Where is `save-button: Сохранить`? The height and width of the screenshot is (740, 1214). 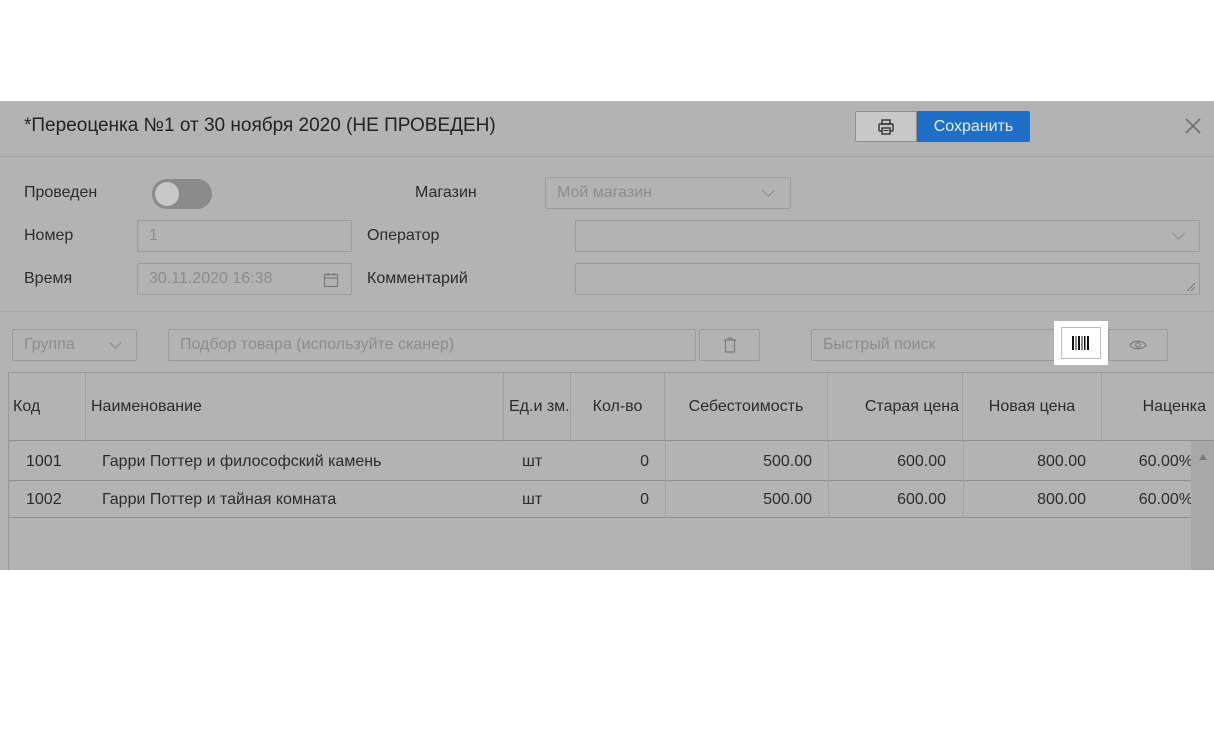 save-button: Сохранить is located at coordinates (973, 126).